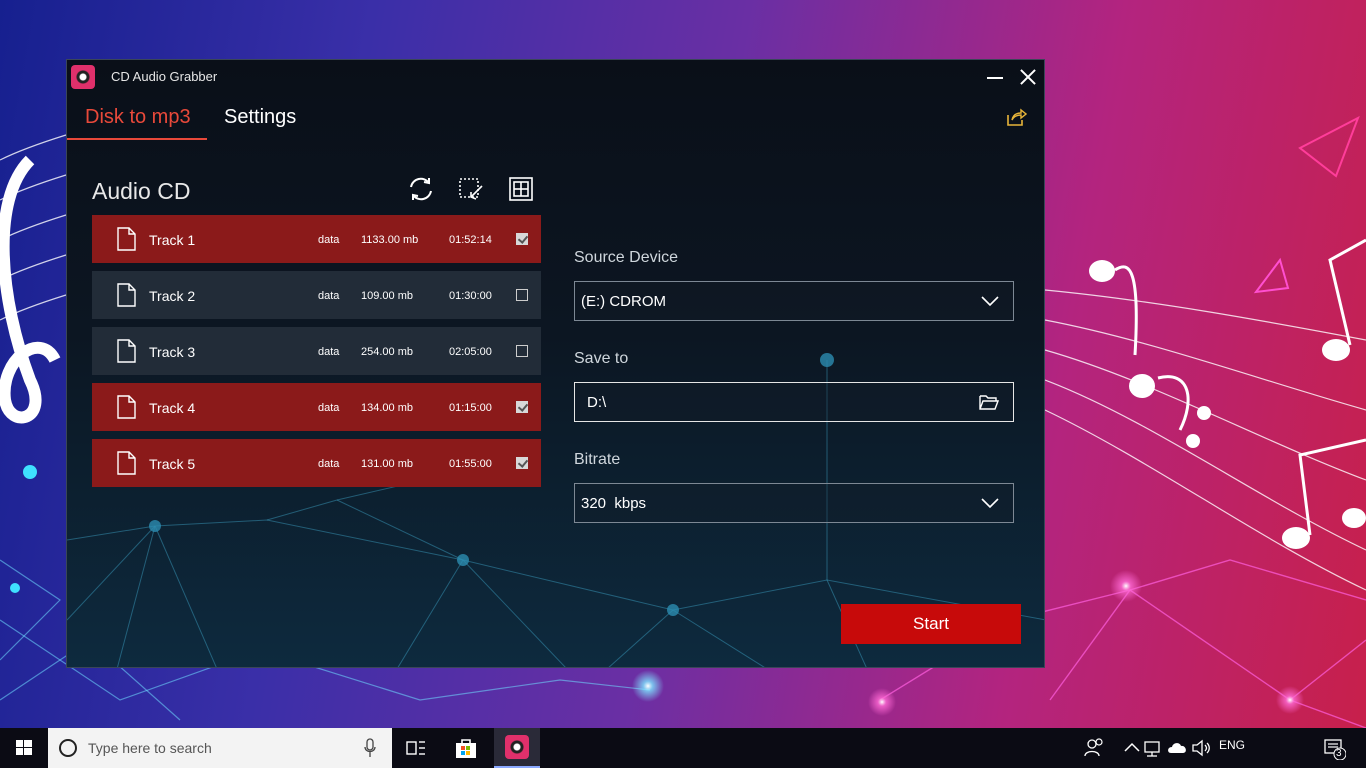 This screenshot has height=768, width=1366. Describe the element at coordinates (466, 748) in the screenshot. I see `store-icon` at that location.